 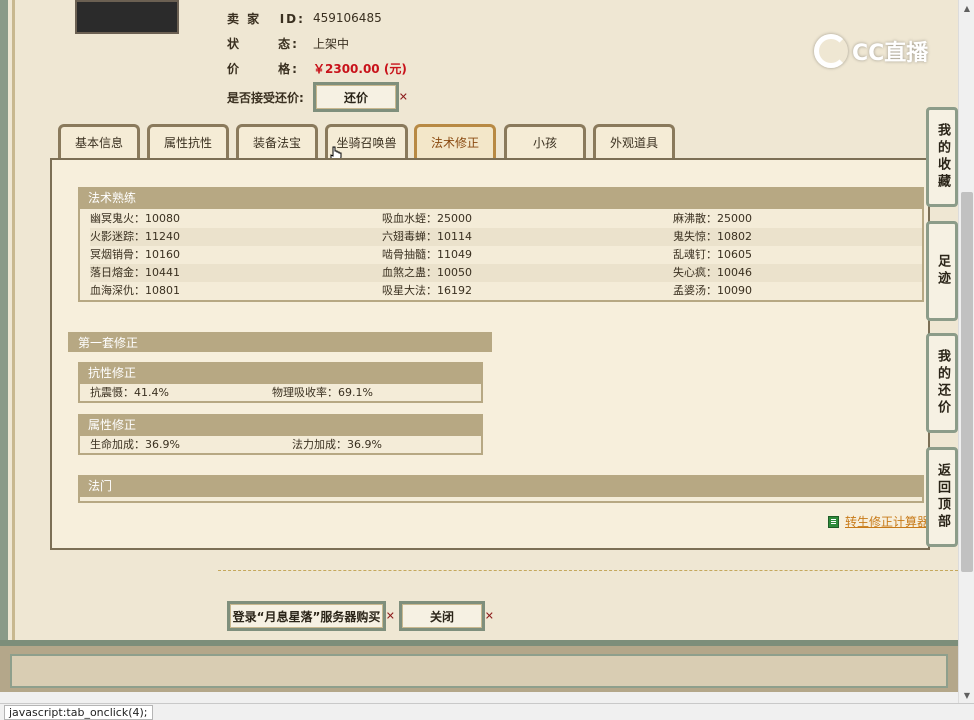 I want to click on counter-offer-row: 是否接受还价:, so click(x=265, y=97).